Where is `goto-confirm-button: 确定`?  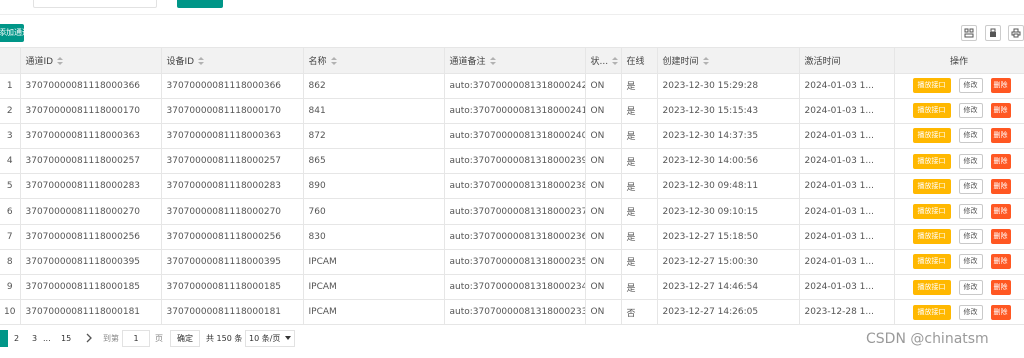
goto-confirm-button: 确定 is located at coordinates (185, 338).